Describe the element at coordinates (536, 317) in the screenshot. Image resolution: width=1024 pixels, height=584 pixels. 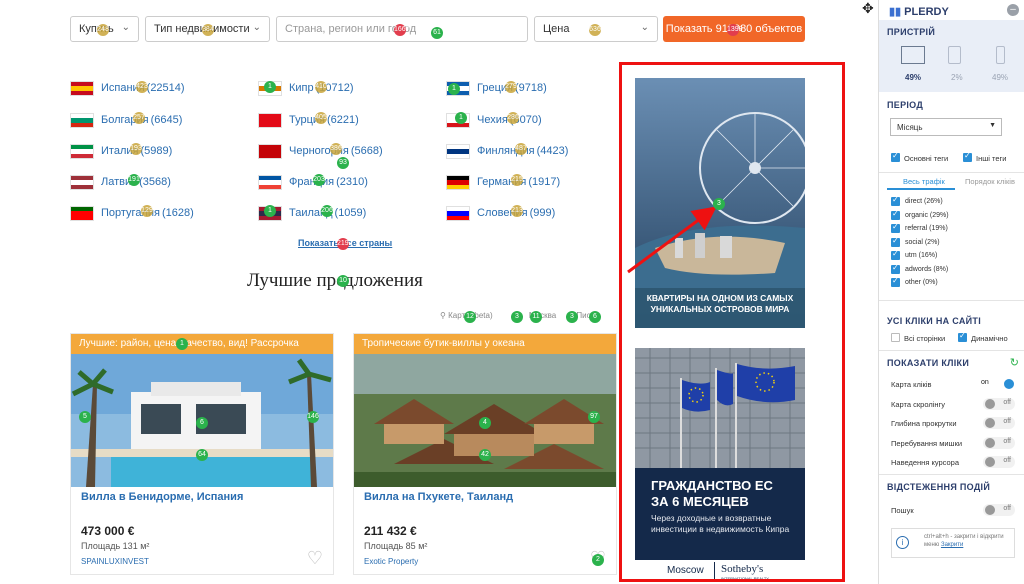
I see `heatmap-dot: 11` at that location.